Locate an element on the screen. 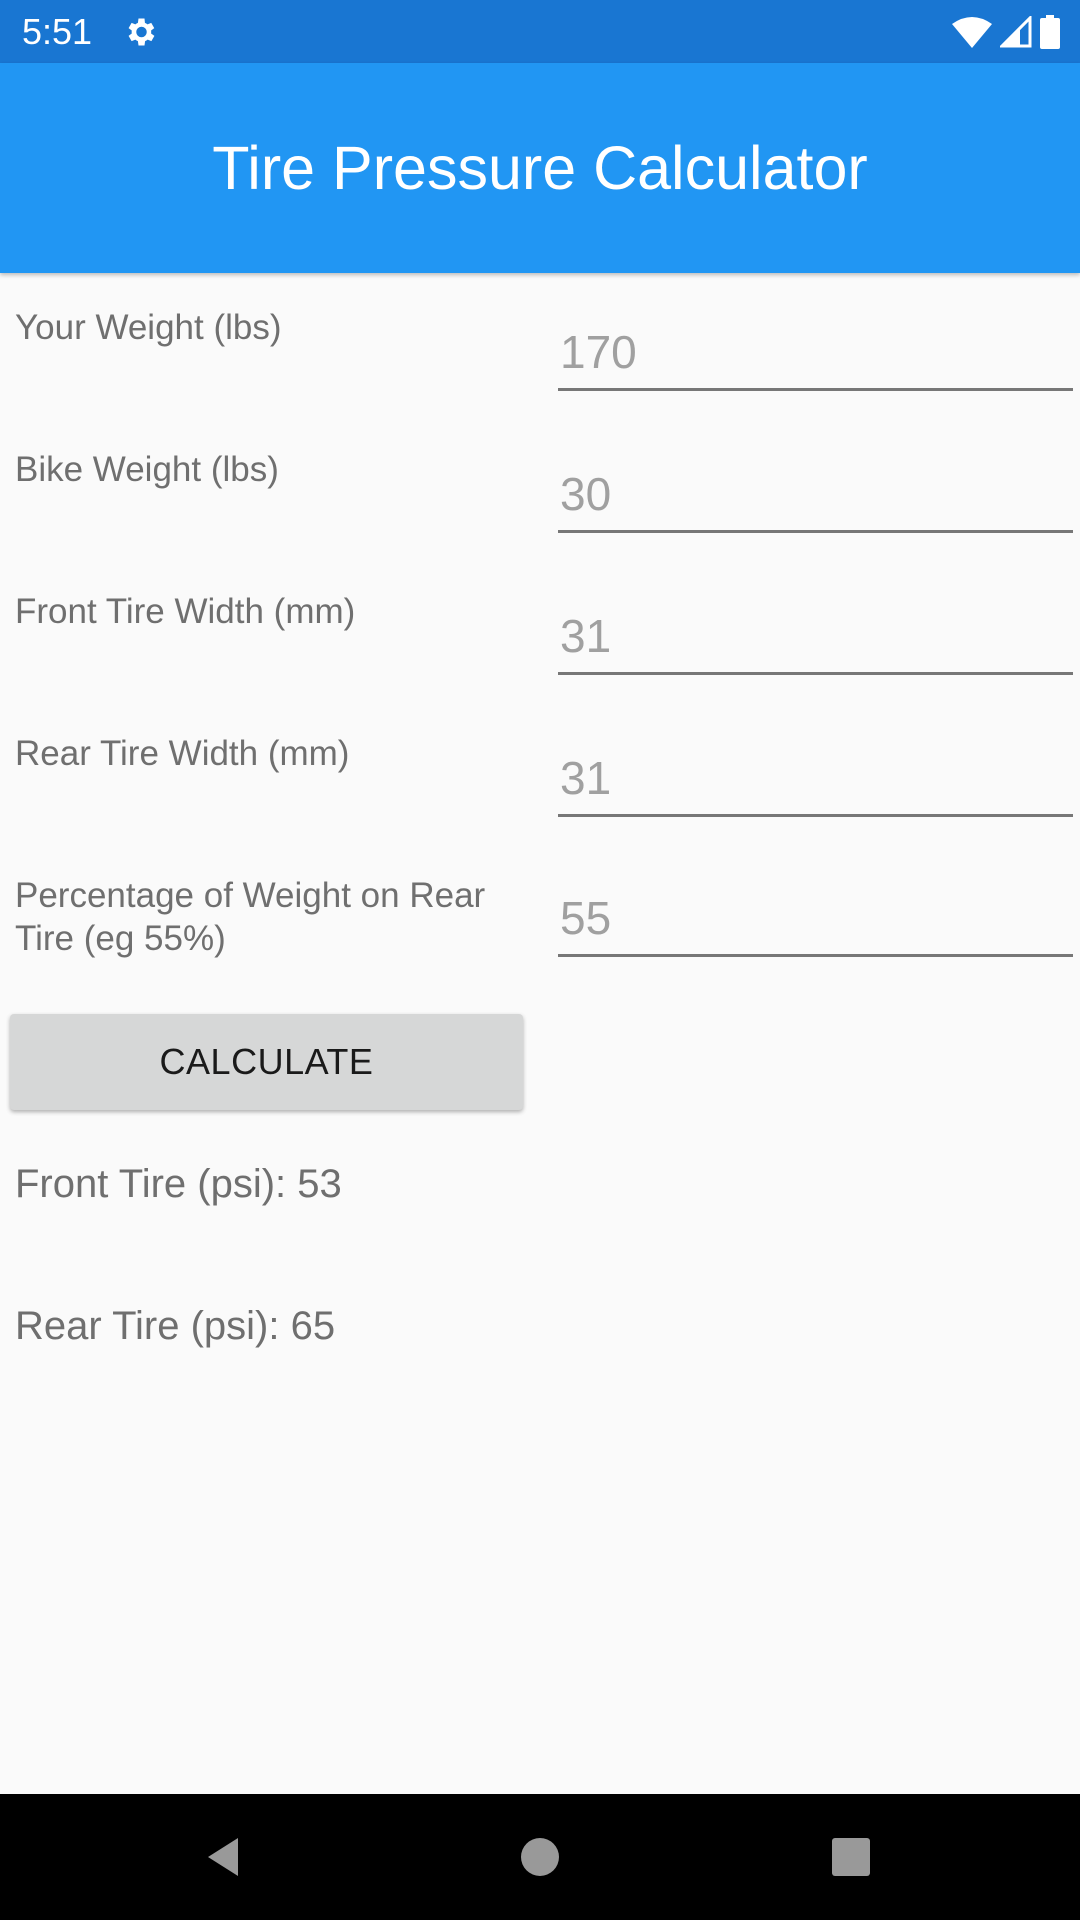 This screenshot has height=1920, width=1080. home-icon is located at coordinates (540, 1857).